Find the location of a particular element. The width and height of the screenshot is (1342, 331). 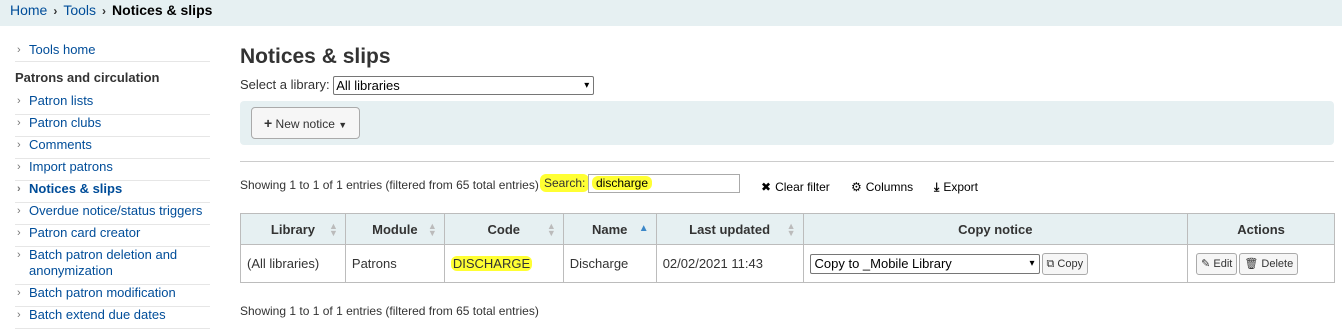

breadcrumb-home-link: Home is located at coordinates (28, 10).